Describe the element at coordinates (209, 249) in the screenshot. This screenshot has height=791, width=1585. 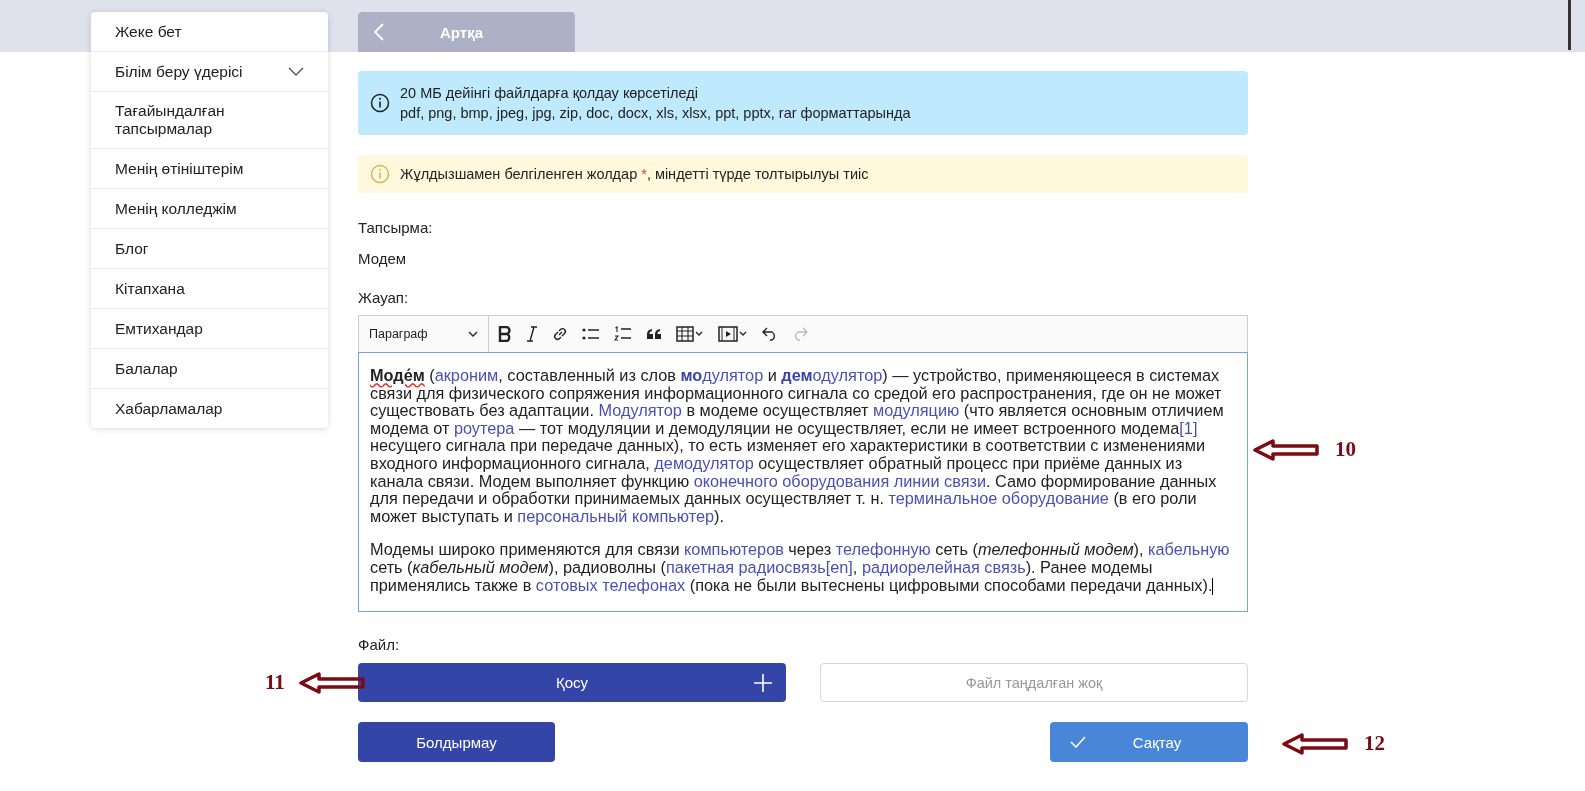
I see `sidebar-item: Блог` at that location.